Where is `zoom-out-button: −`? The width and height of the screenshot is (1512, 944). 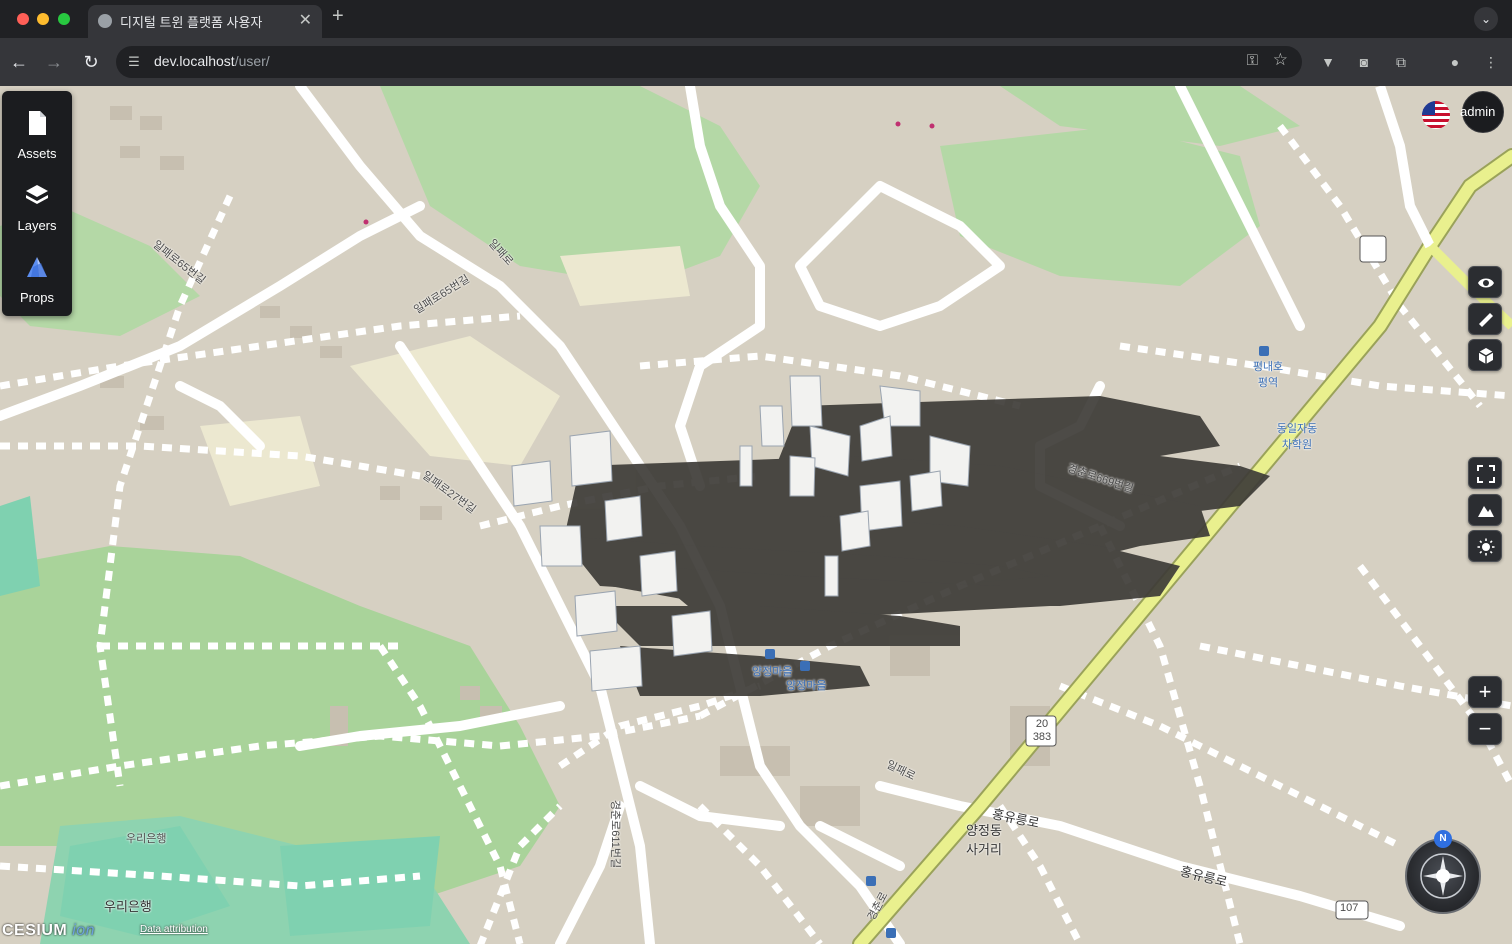 zoom-out-button: − is located at coordinates (1485, 729).